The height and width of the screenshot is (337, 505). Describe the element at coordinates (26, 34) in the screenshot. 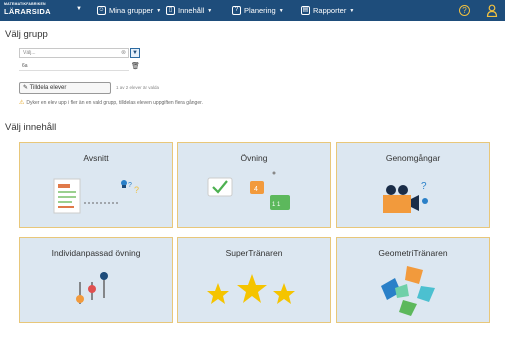

I see `group-section-title: Välj grupp` at that location.